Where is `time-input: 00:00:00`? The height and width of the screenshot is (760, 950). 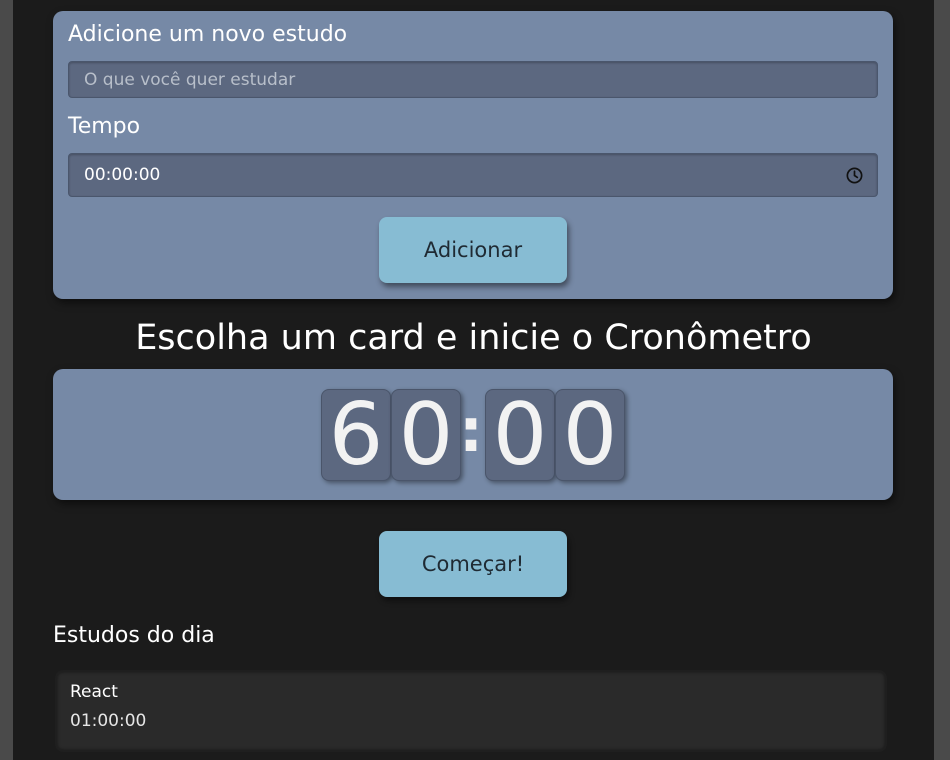
time-input: 00:00:00 is located at coordinates (473, 175).